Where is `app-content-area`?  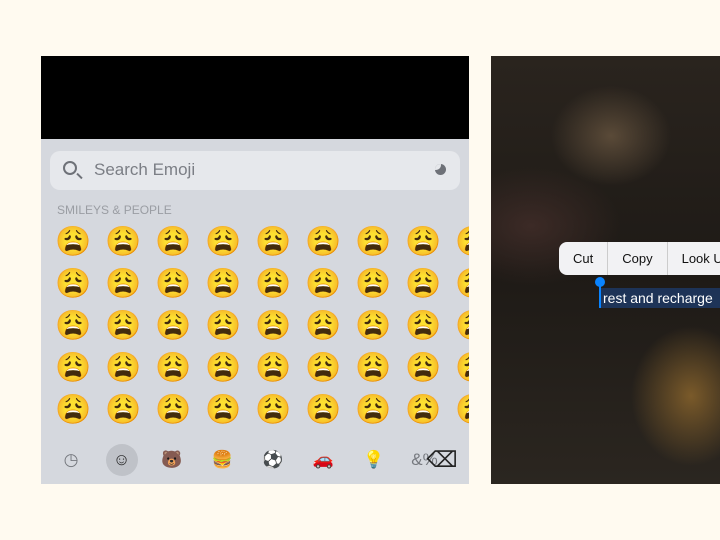 app-content-area is located at coordinates (255, 97).